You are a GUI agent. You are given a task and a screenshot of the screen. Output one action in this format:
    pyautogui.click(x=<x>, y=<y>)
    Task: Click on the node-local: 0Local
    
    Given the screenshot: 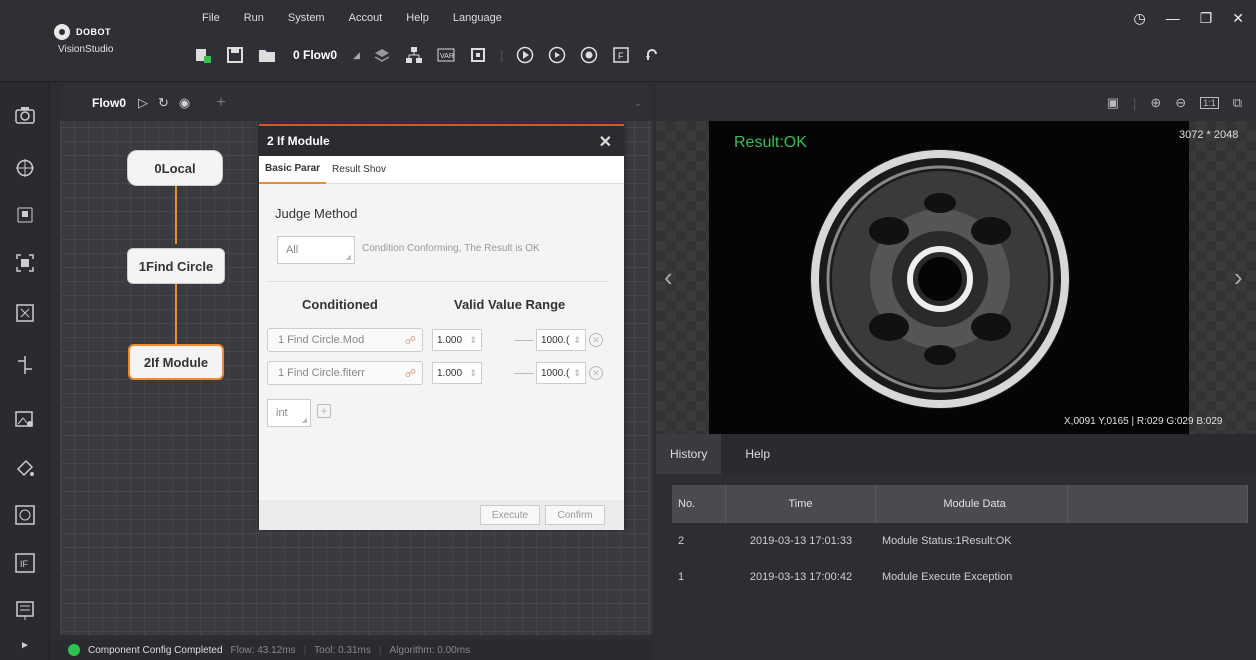 What is the action you would take?
    pyautogui.click(x=175, y=168)
    